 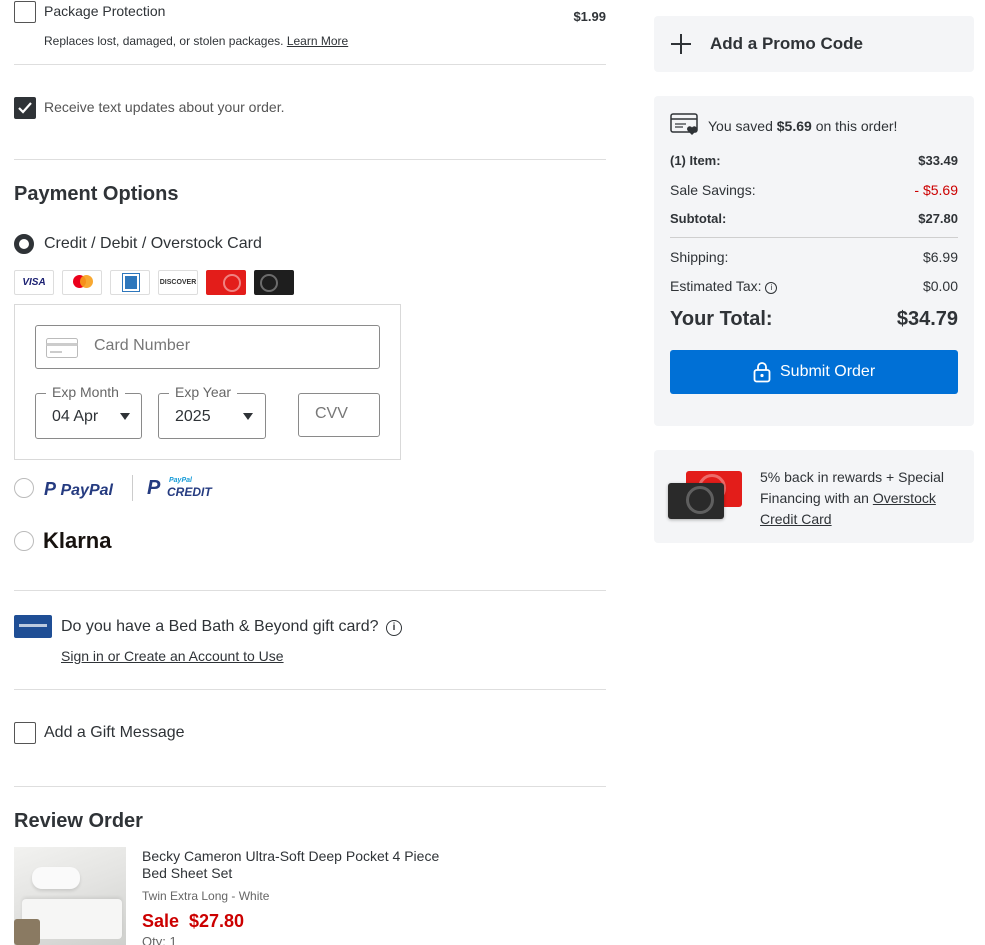 What do you see at coordinates (159, 939) in the screenshot?
I see `product-qty: Qty: 1` at bounding box center [159, 939].